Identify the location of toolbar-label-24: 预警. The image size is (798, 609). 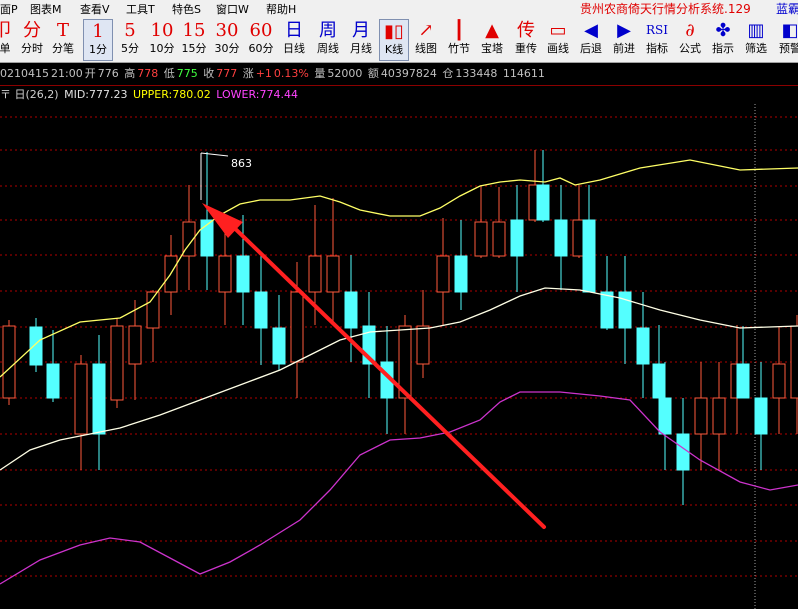
(788, 48).